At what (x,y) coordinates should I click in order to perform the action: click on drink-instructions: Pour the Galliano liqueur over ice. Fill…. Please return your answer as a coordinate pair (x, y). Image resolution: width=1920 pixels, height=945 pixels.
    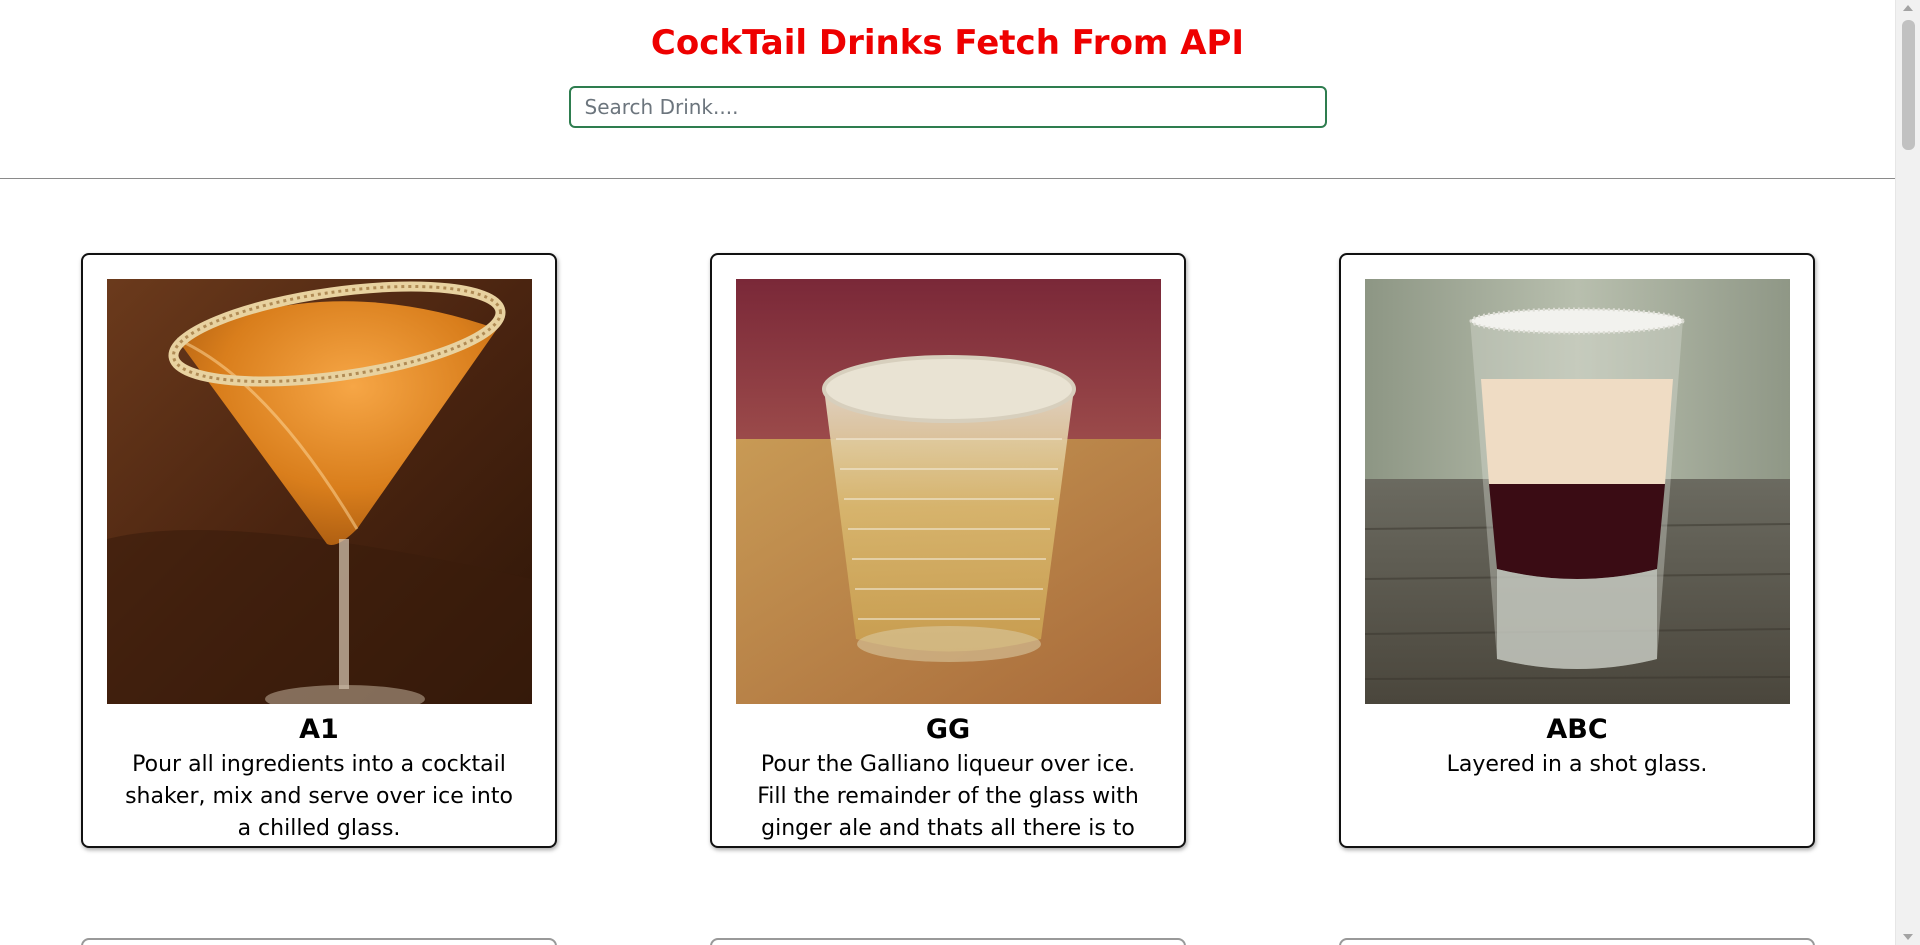
    Looking at the image, I should click on (948, 796).